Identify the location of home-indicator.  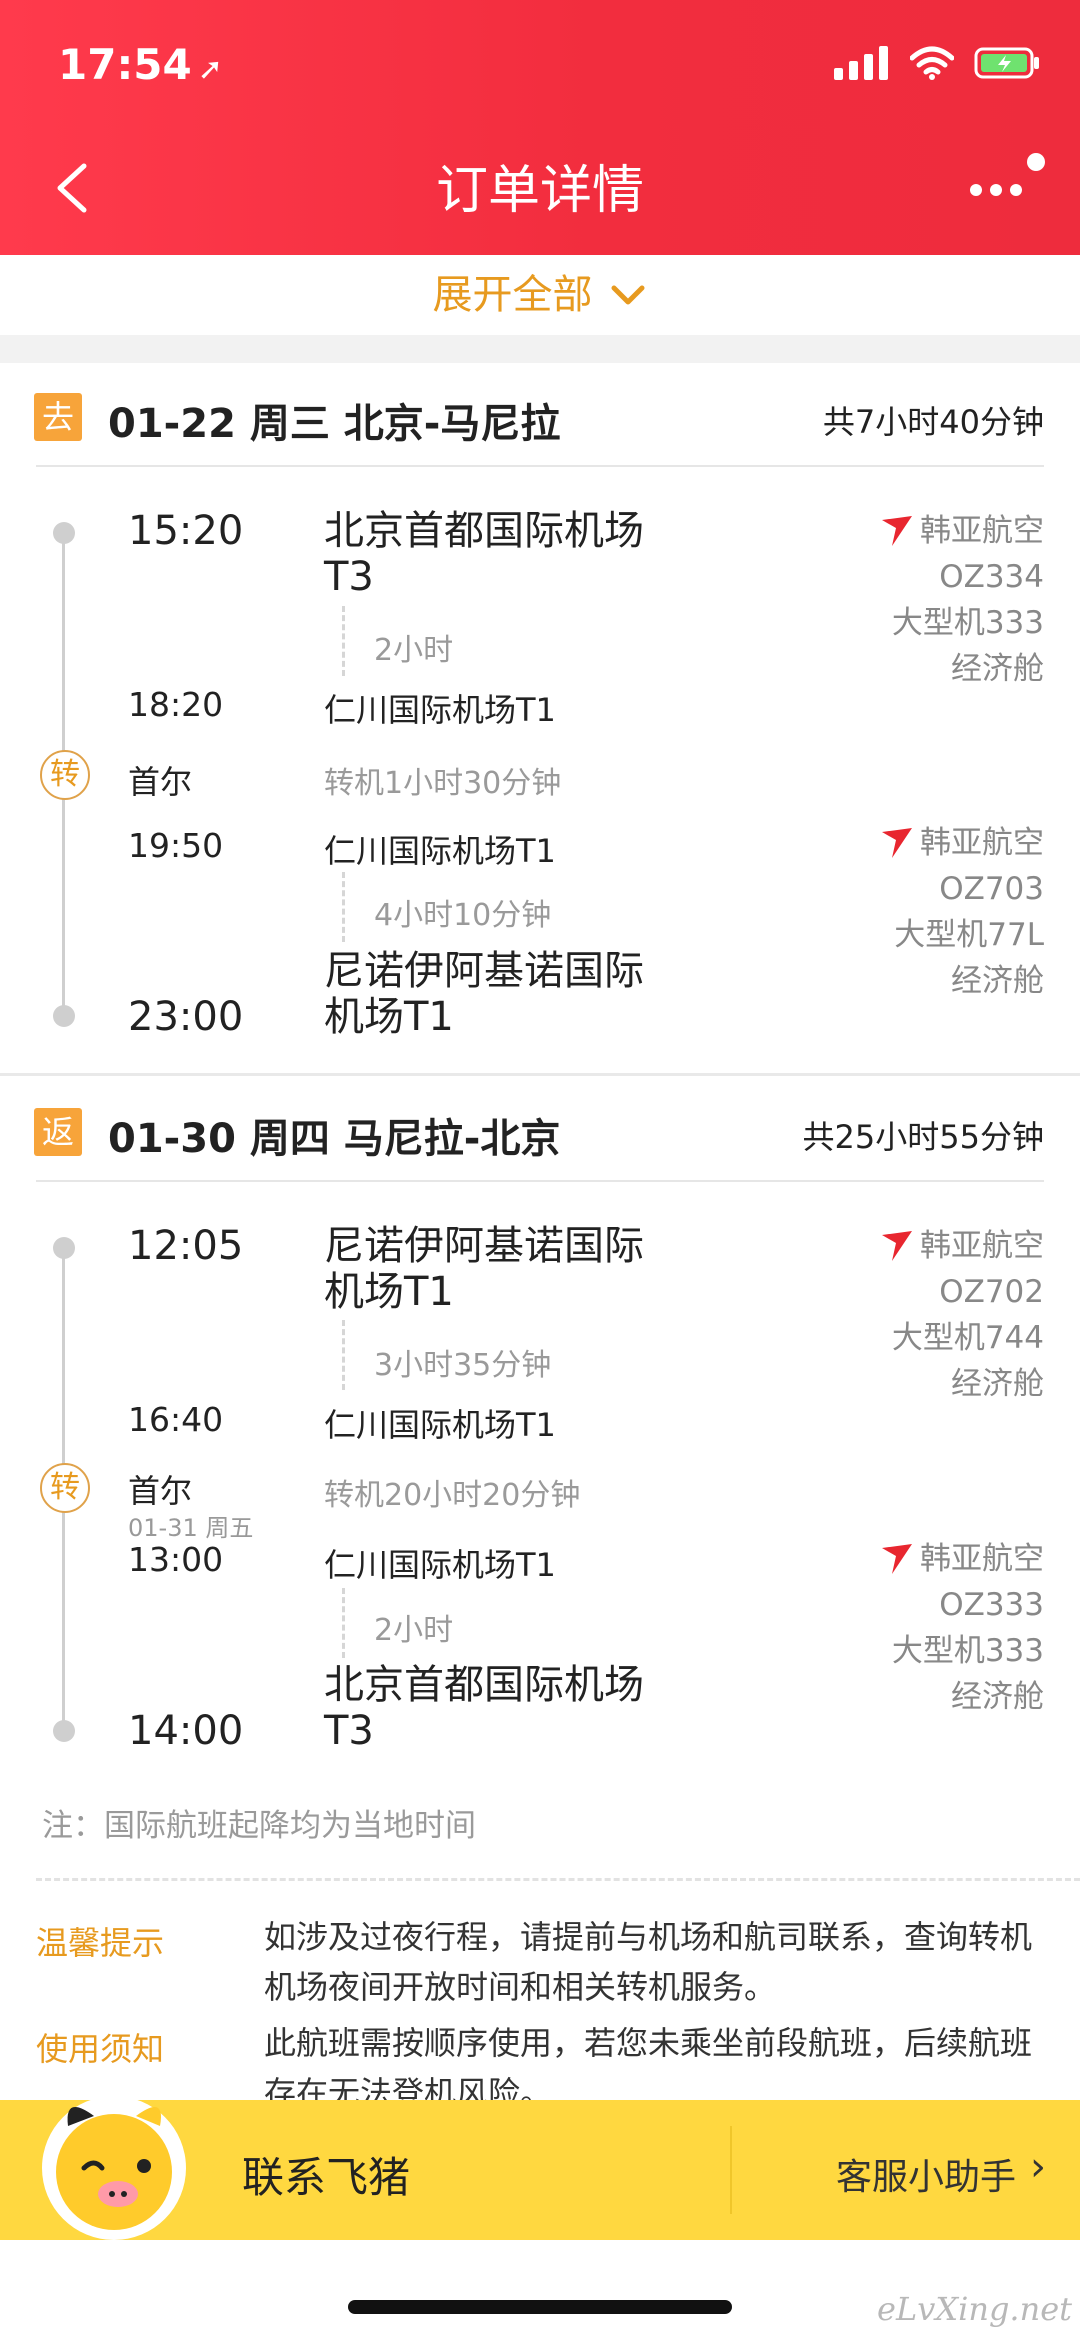
(540, 2307).